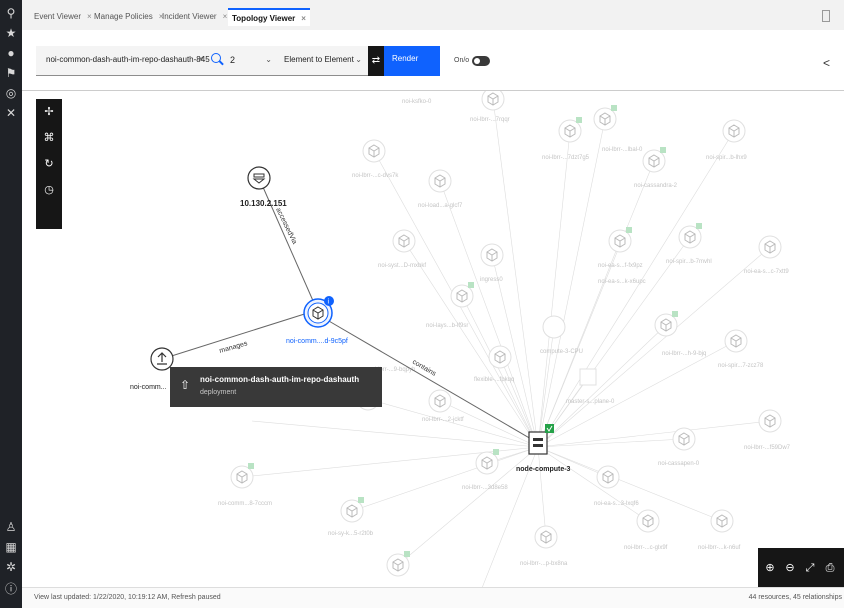 The height and width of the screenshot is (608, 844). I want to click on faded-node-label: noi-cassapen-0, so click(679, 464).